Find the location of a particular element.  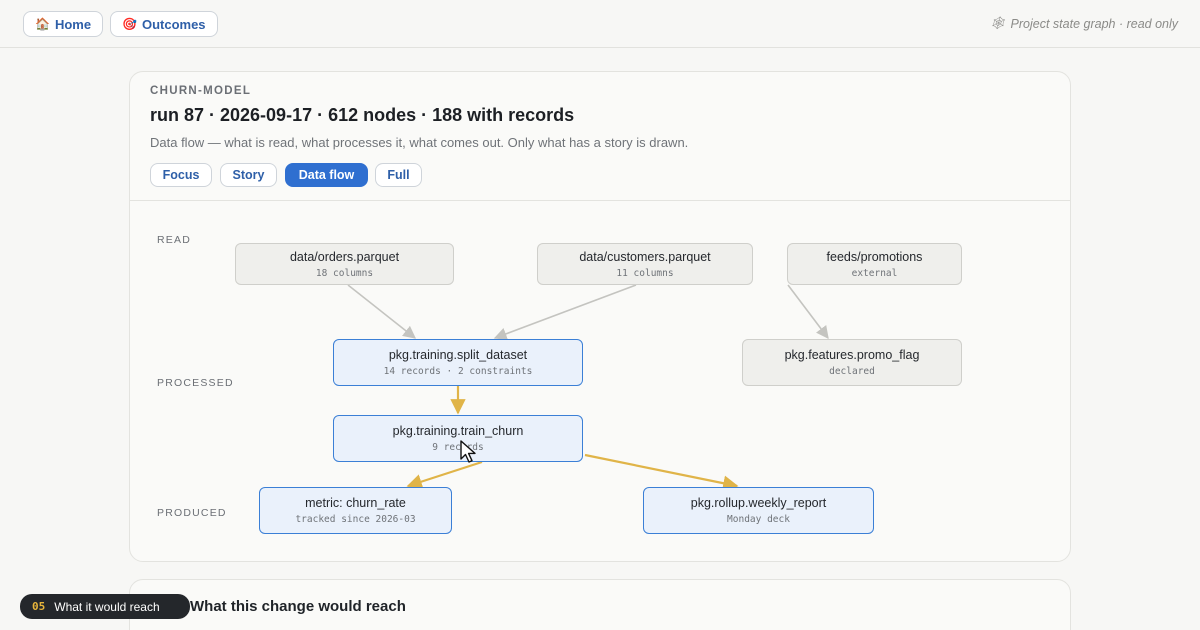

node-subtitle: declared is located at coordinates (852, 371).